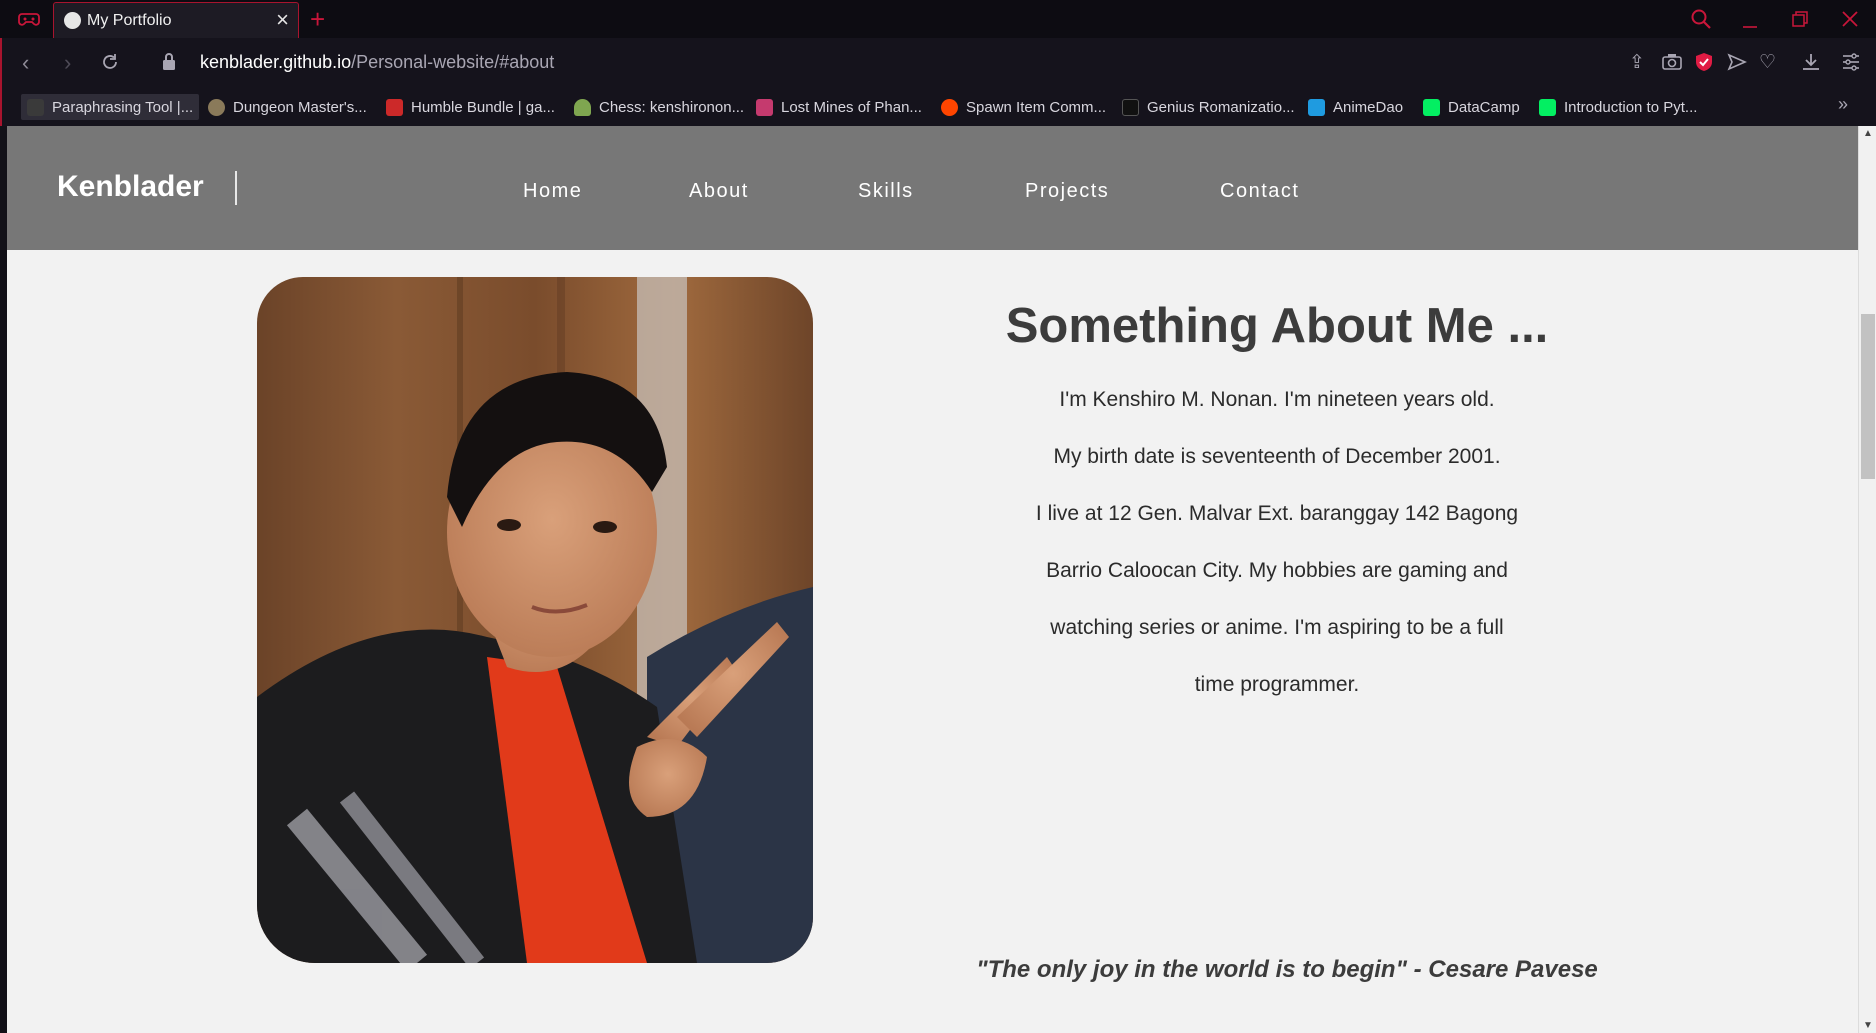 This screenshot has height=1033, width=1876. What do you see at coordinates (169, 62) in the screenshot?
I see `lock-icon` at bounding box center [169, 62].